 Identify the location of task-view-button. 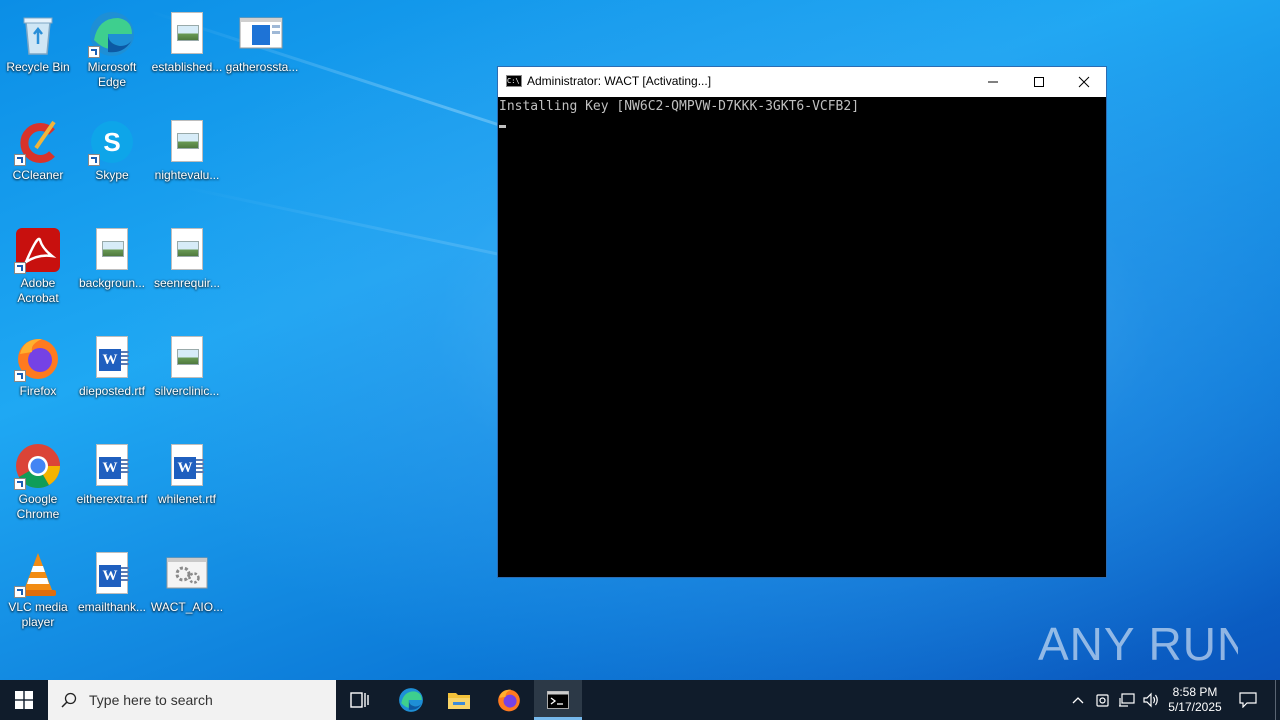
(360, 700).